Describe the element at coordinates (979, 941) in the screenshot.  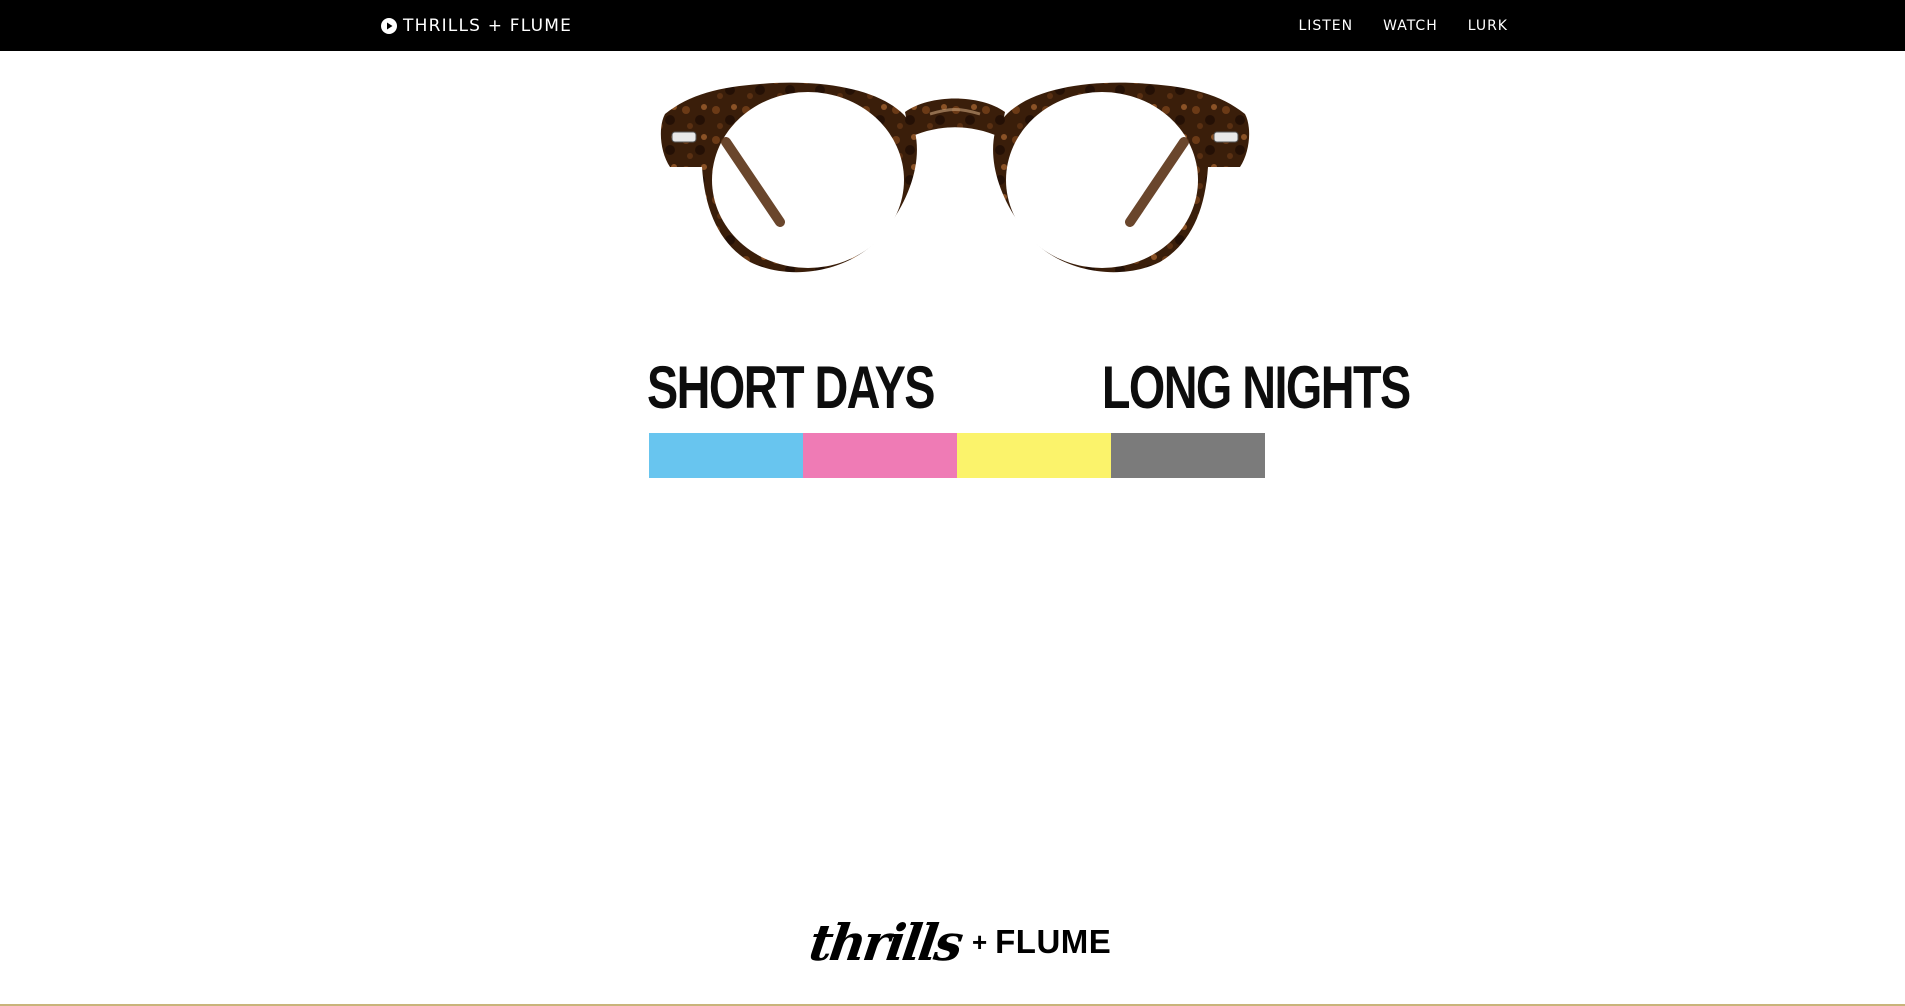
I see `footer-logo-plus: +` at that location.